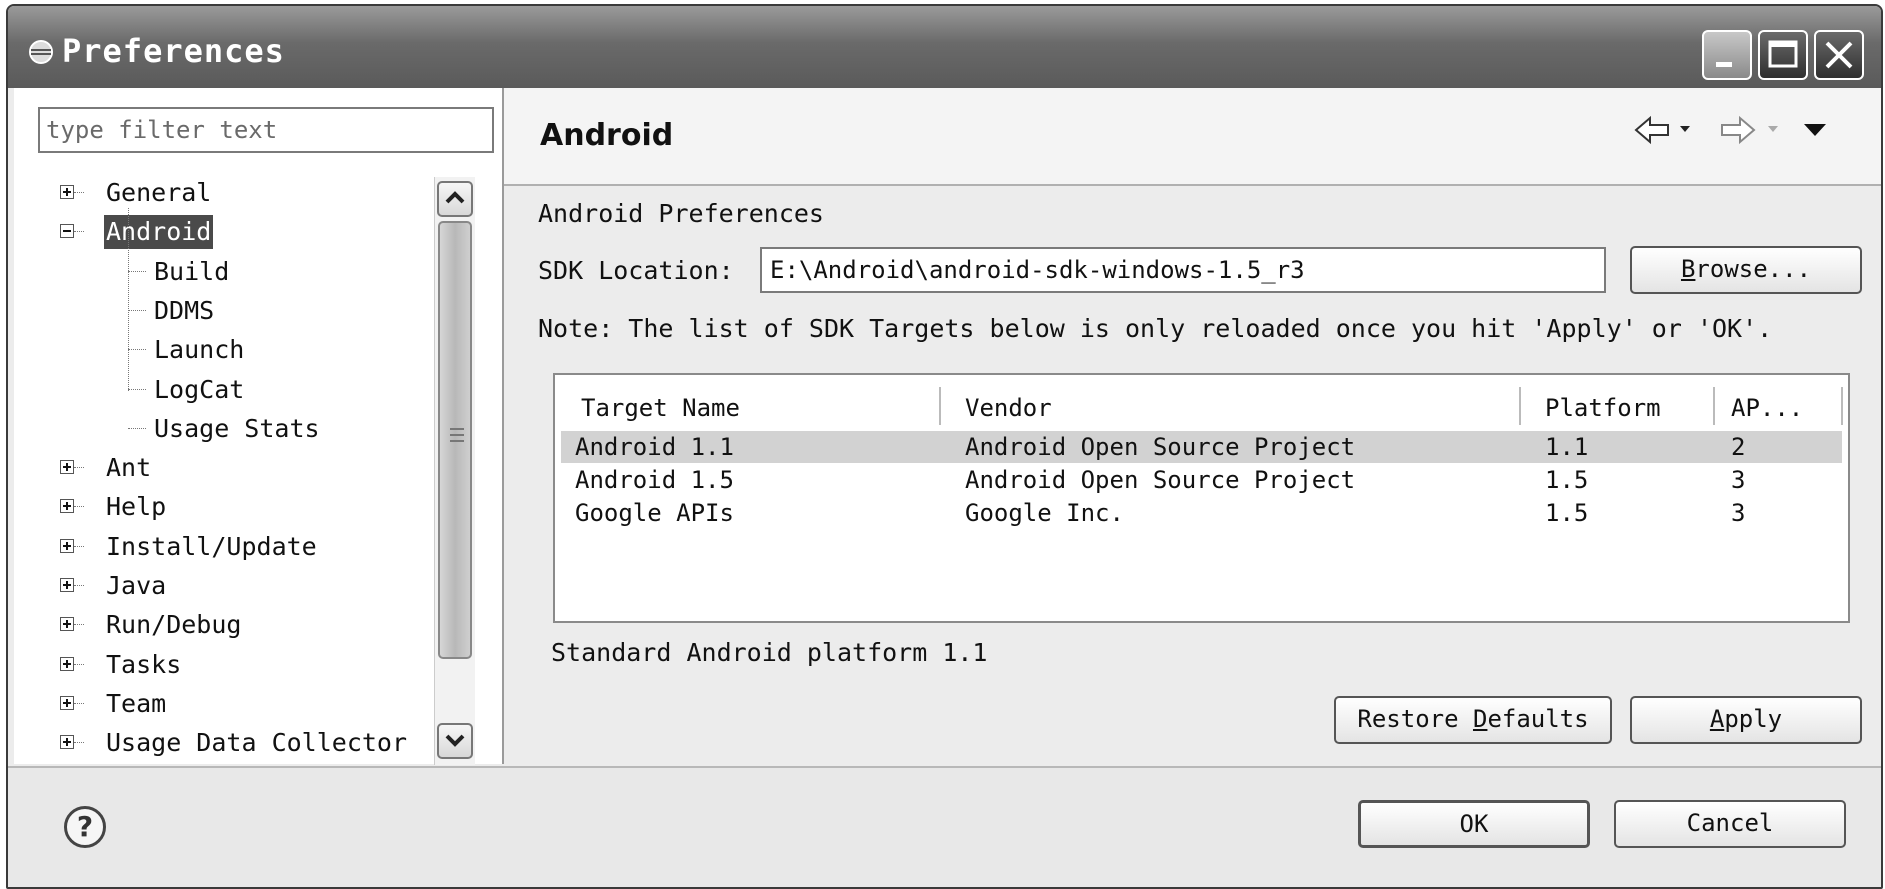 Image resolution: width=1885 pixels, height=889 pixels. I want to click on cell-target-name: Google APIs, so click(654, 513).